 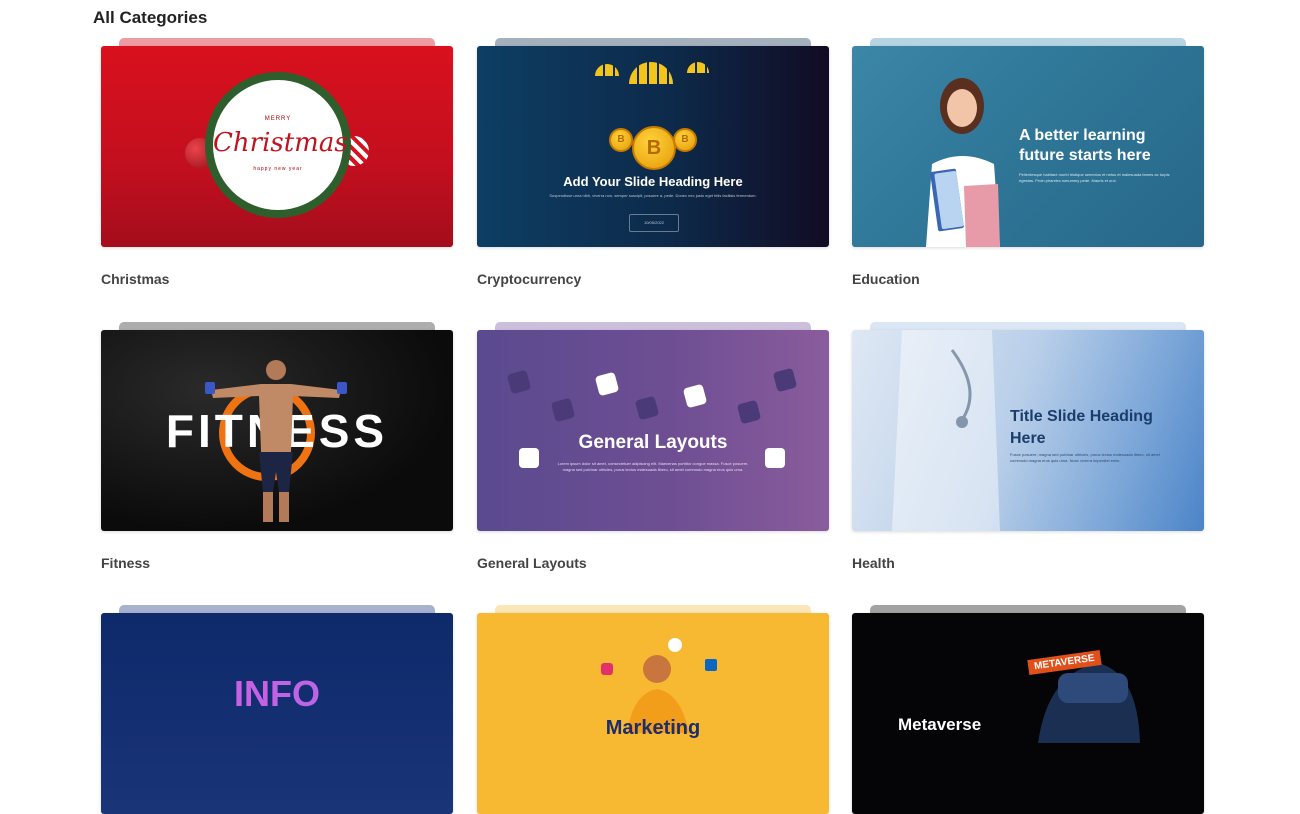 What do you see at coordinates (135, 279) in the screenshot?
I see `category-label: Christmas` at bounding box center [135, 279].